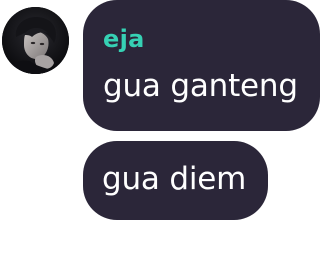 The width and height of the screenshot is (320, 277). I want to click on profile-photo-image, so click(35, 40).